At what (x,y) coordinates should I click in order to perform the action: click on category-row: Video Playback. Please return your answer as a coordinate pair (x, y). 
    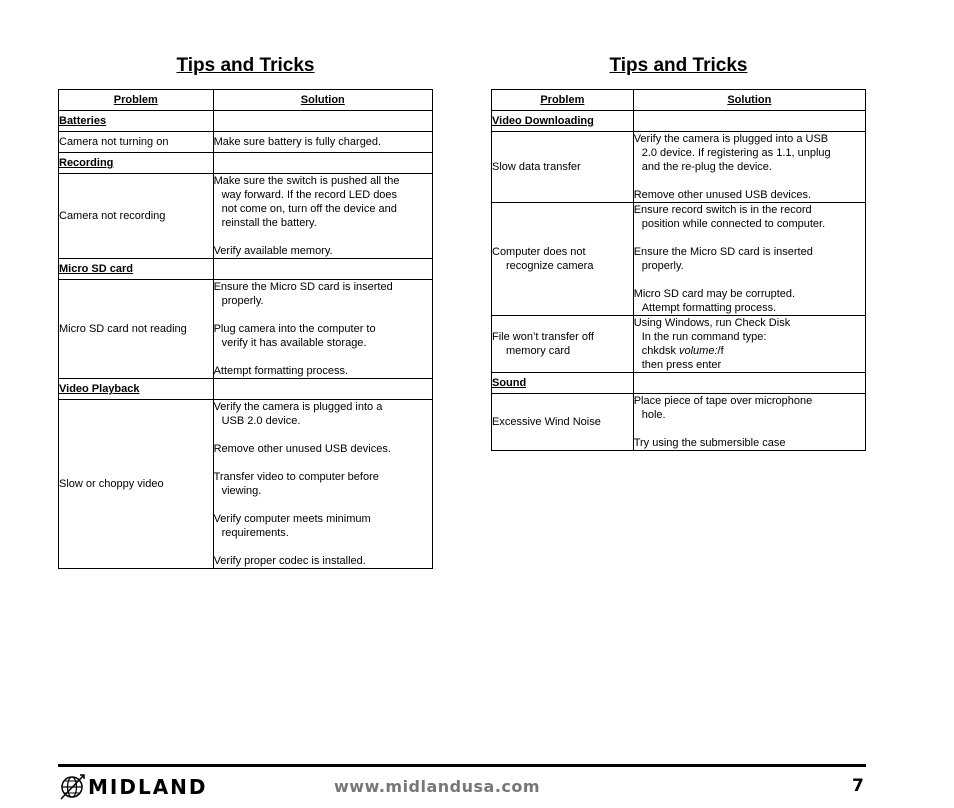
    Looking at the image, I should click on (246, 389).